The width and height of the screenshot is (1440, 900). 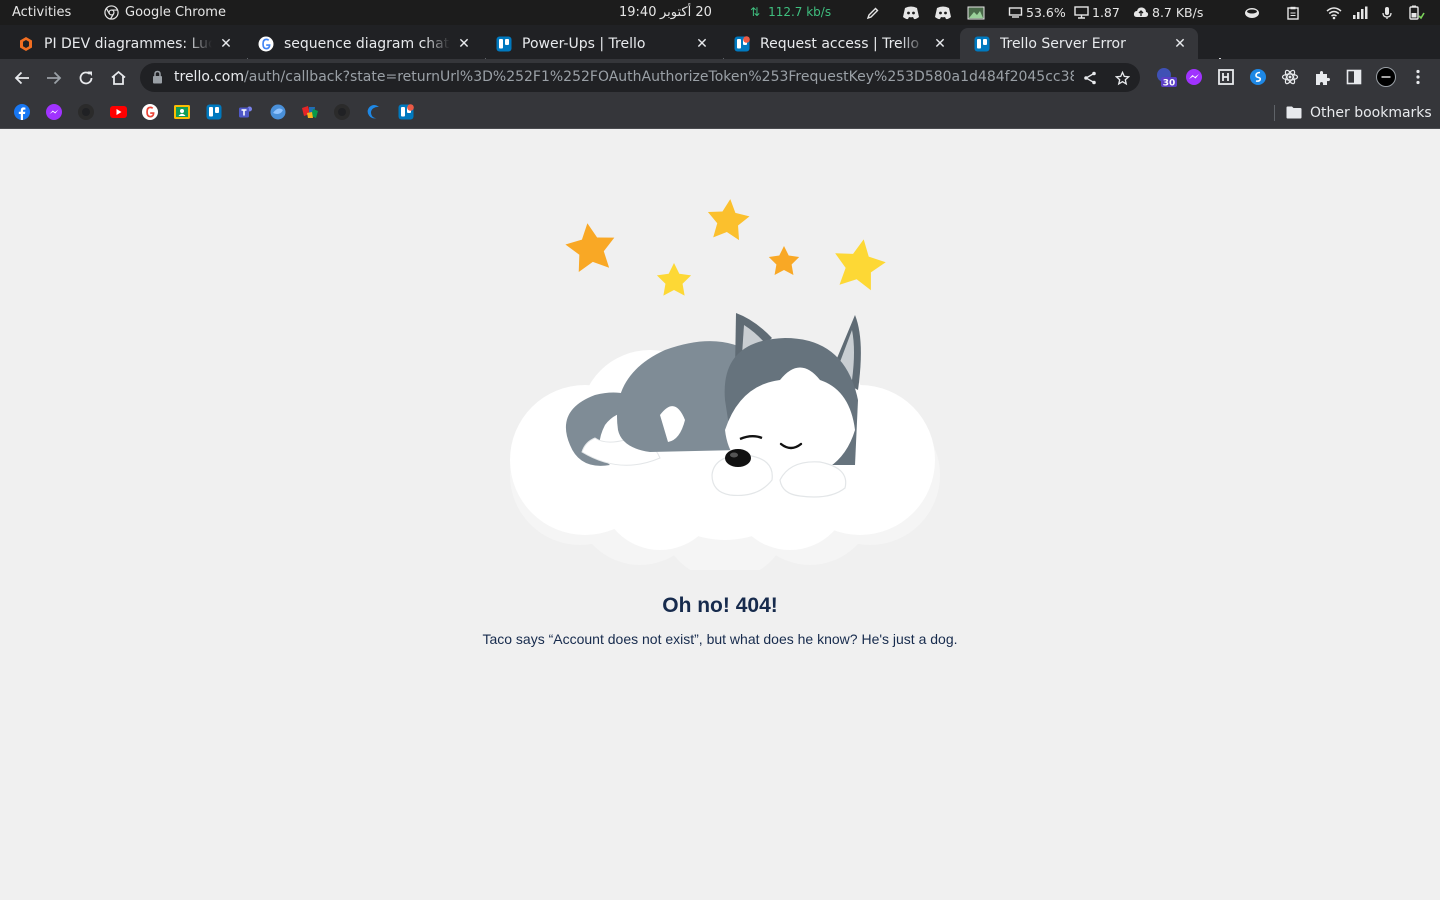 What do you see at coordinates (1166, 78) in the screenshot?
I see `extension-badge-icon: 30` at bounding box center [1166, 78].